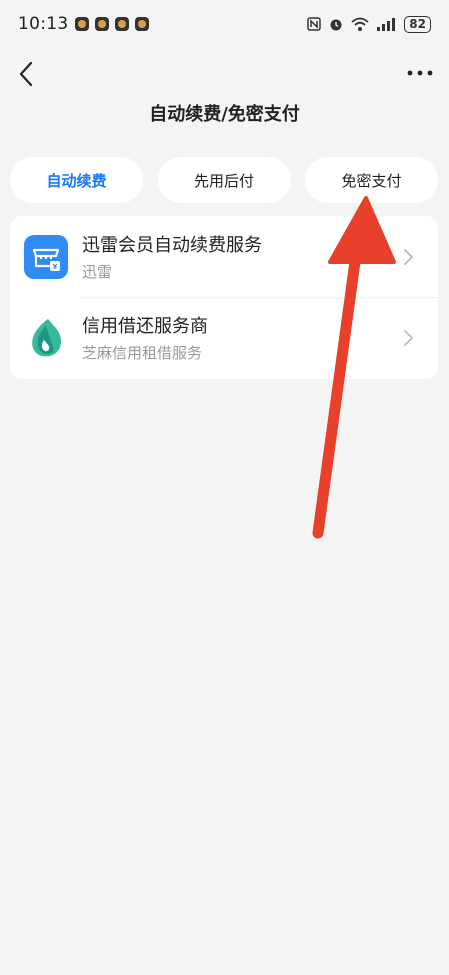 The width and height of the screenshot is (449, 975). What do you see at coordinates (76, 180) in the screenshot?
I see `tab-auto-renew: 自动续费` at bounding box center [76, 180].